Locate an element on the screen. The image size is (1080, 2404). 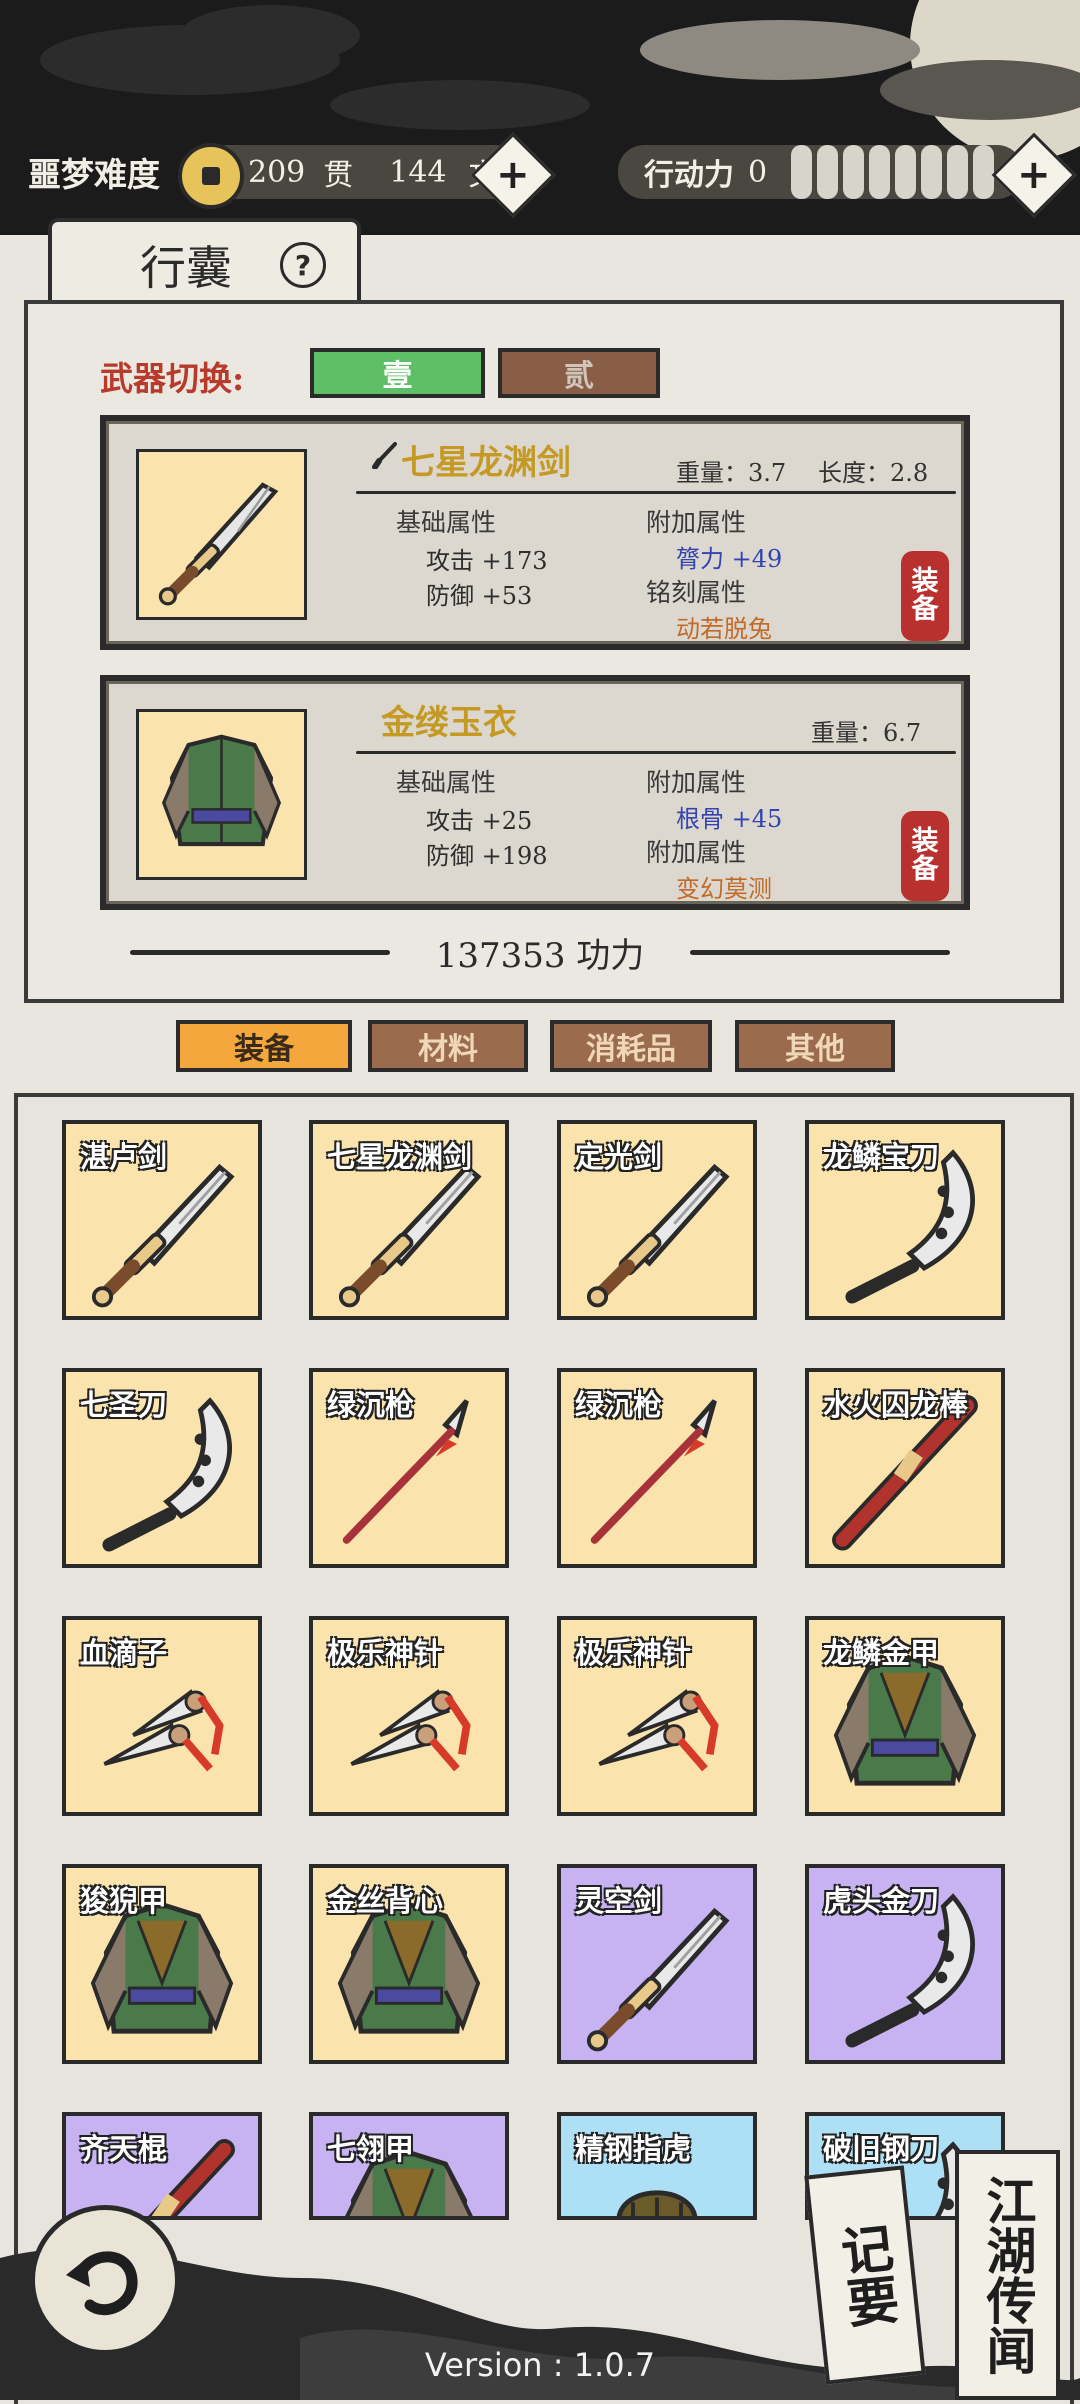
currency-wen-value: 144 is located at coordinates (417, 172).